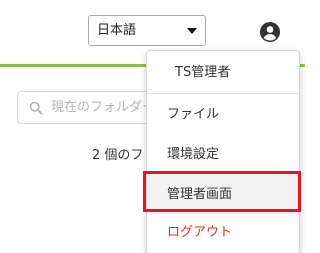  I want to click on menu-item-logout: ログアウト, so click(223, 233).